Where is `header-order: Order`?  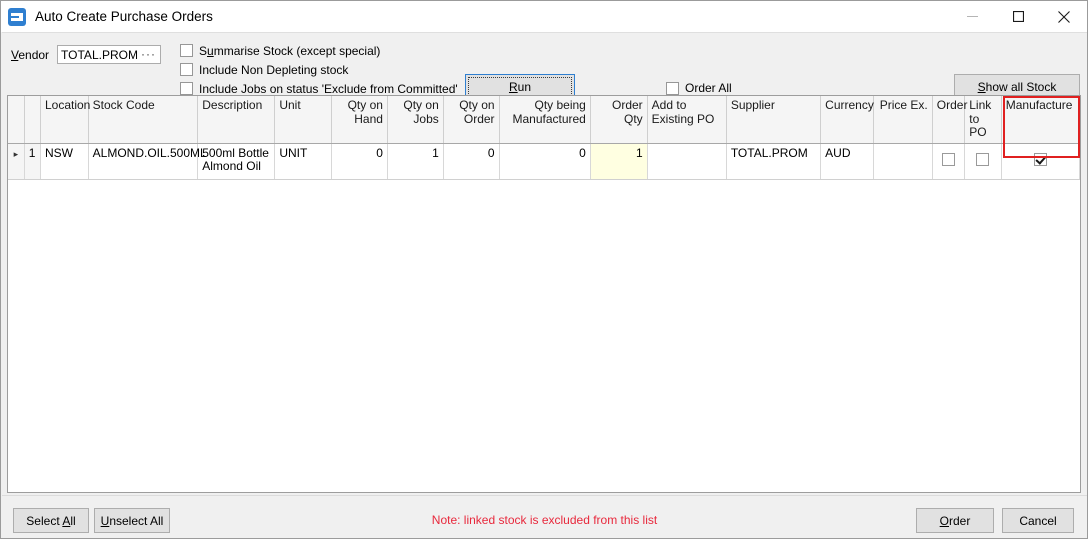 header-order: Order is located at coordinates (949, 120).